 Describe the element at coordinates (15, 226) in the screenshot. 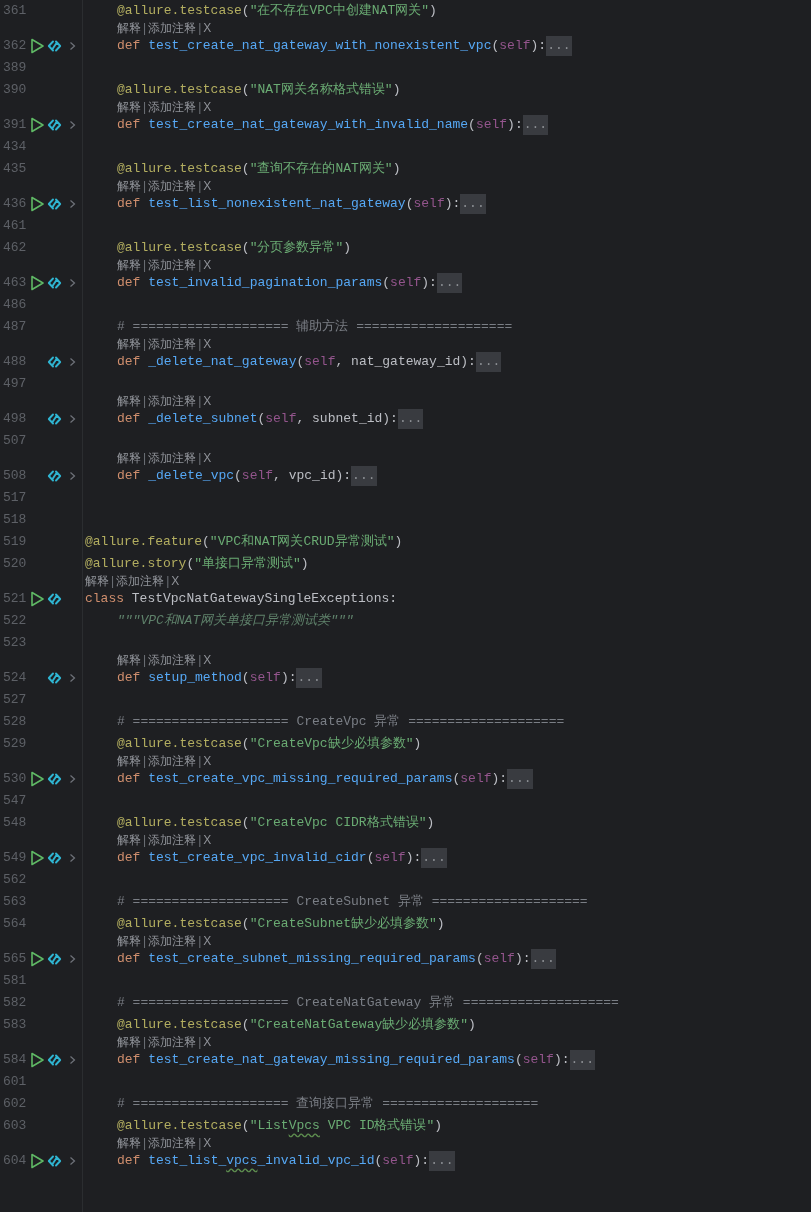

I see `line-number: 461` at that location.